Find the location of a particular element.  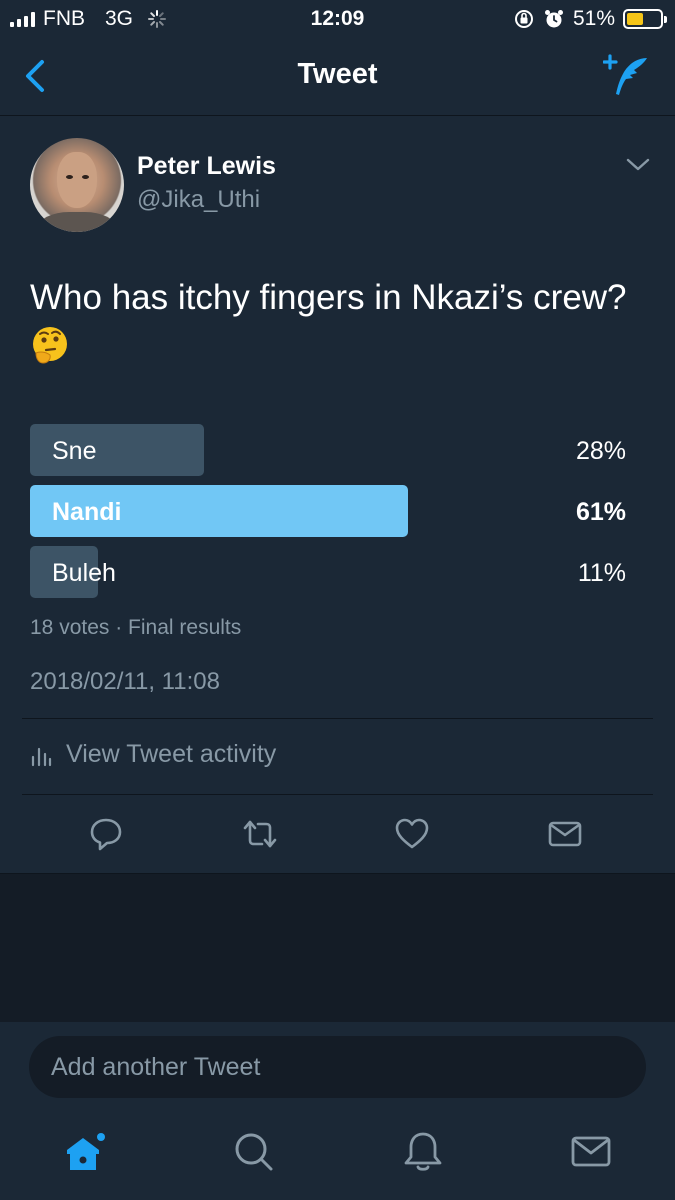

poll-option-label: Nandi is located at coordinates (87, 512).